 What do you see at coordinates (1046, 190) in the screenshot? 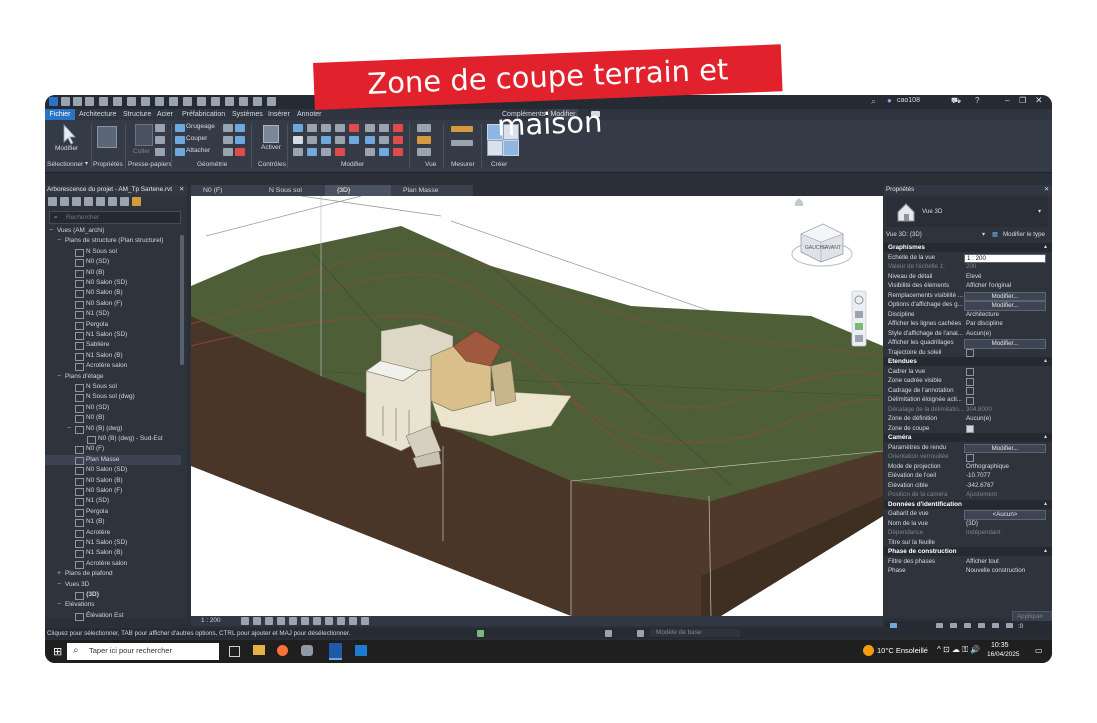
I see `properties-close-icon: ✕` at bounding box center [1046, 190].